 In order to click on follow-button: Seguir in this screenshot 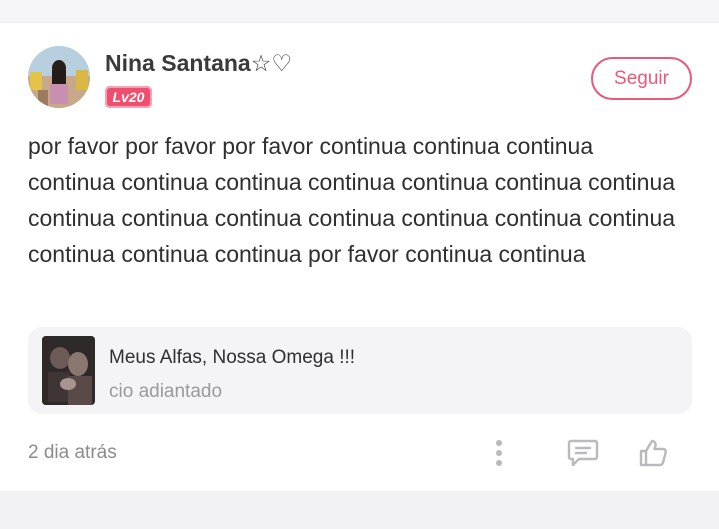, I will do `click(641, 78)`.